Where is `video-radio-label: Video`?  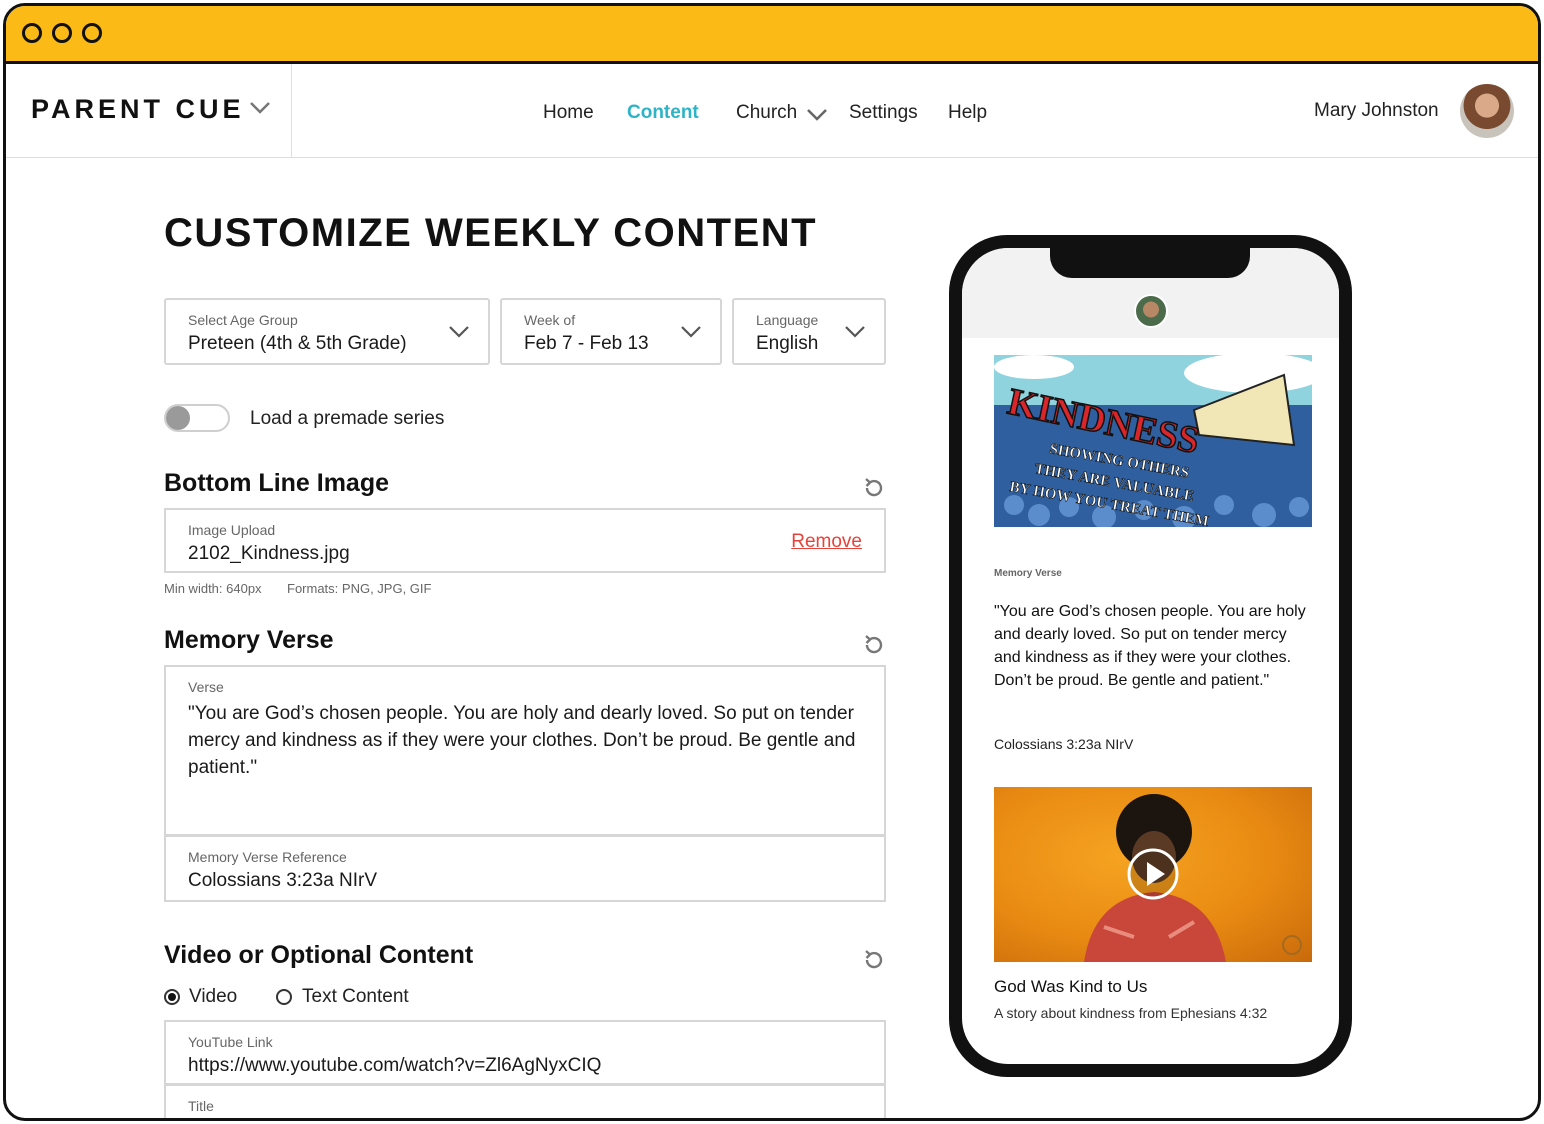 video-radio-label: Video is located at coordinates (213, 997).